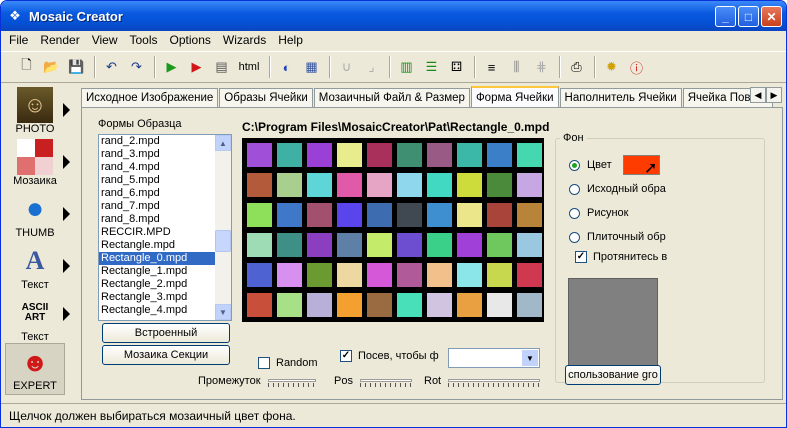 Image resolution: width=787 pixels, height=428 pixels. I want to click on shape-list-item: rand_4.mpd, so click(165, 167).